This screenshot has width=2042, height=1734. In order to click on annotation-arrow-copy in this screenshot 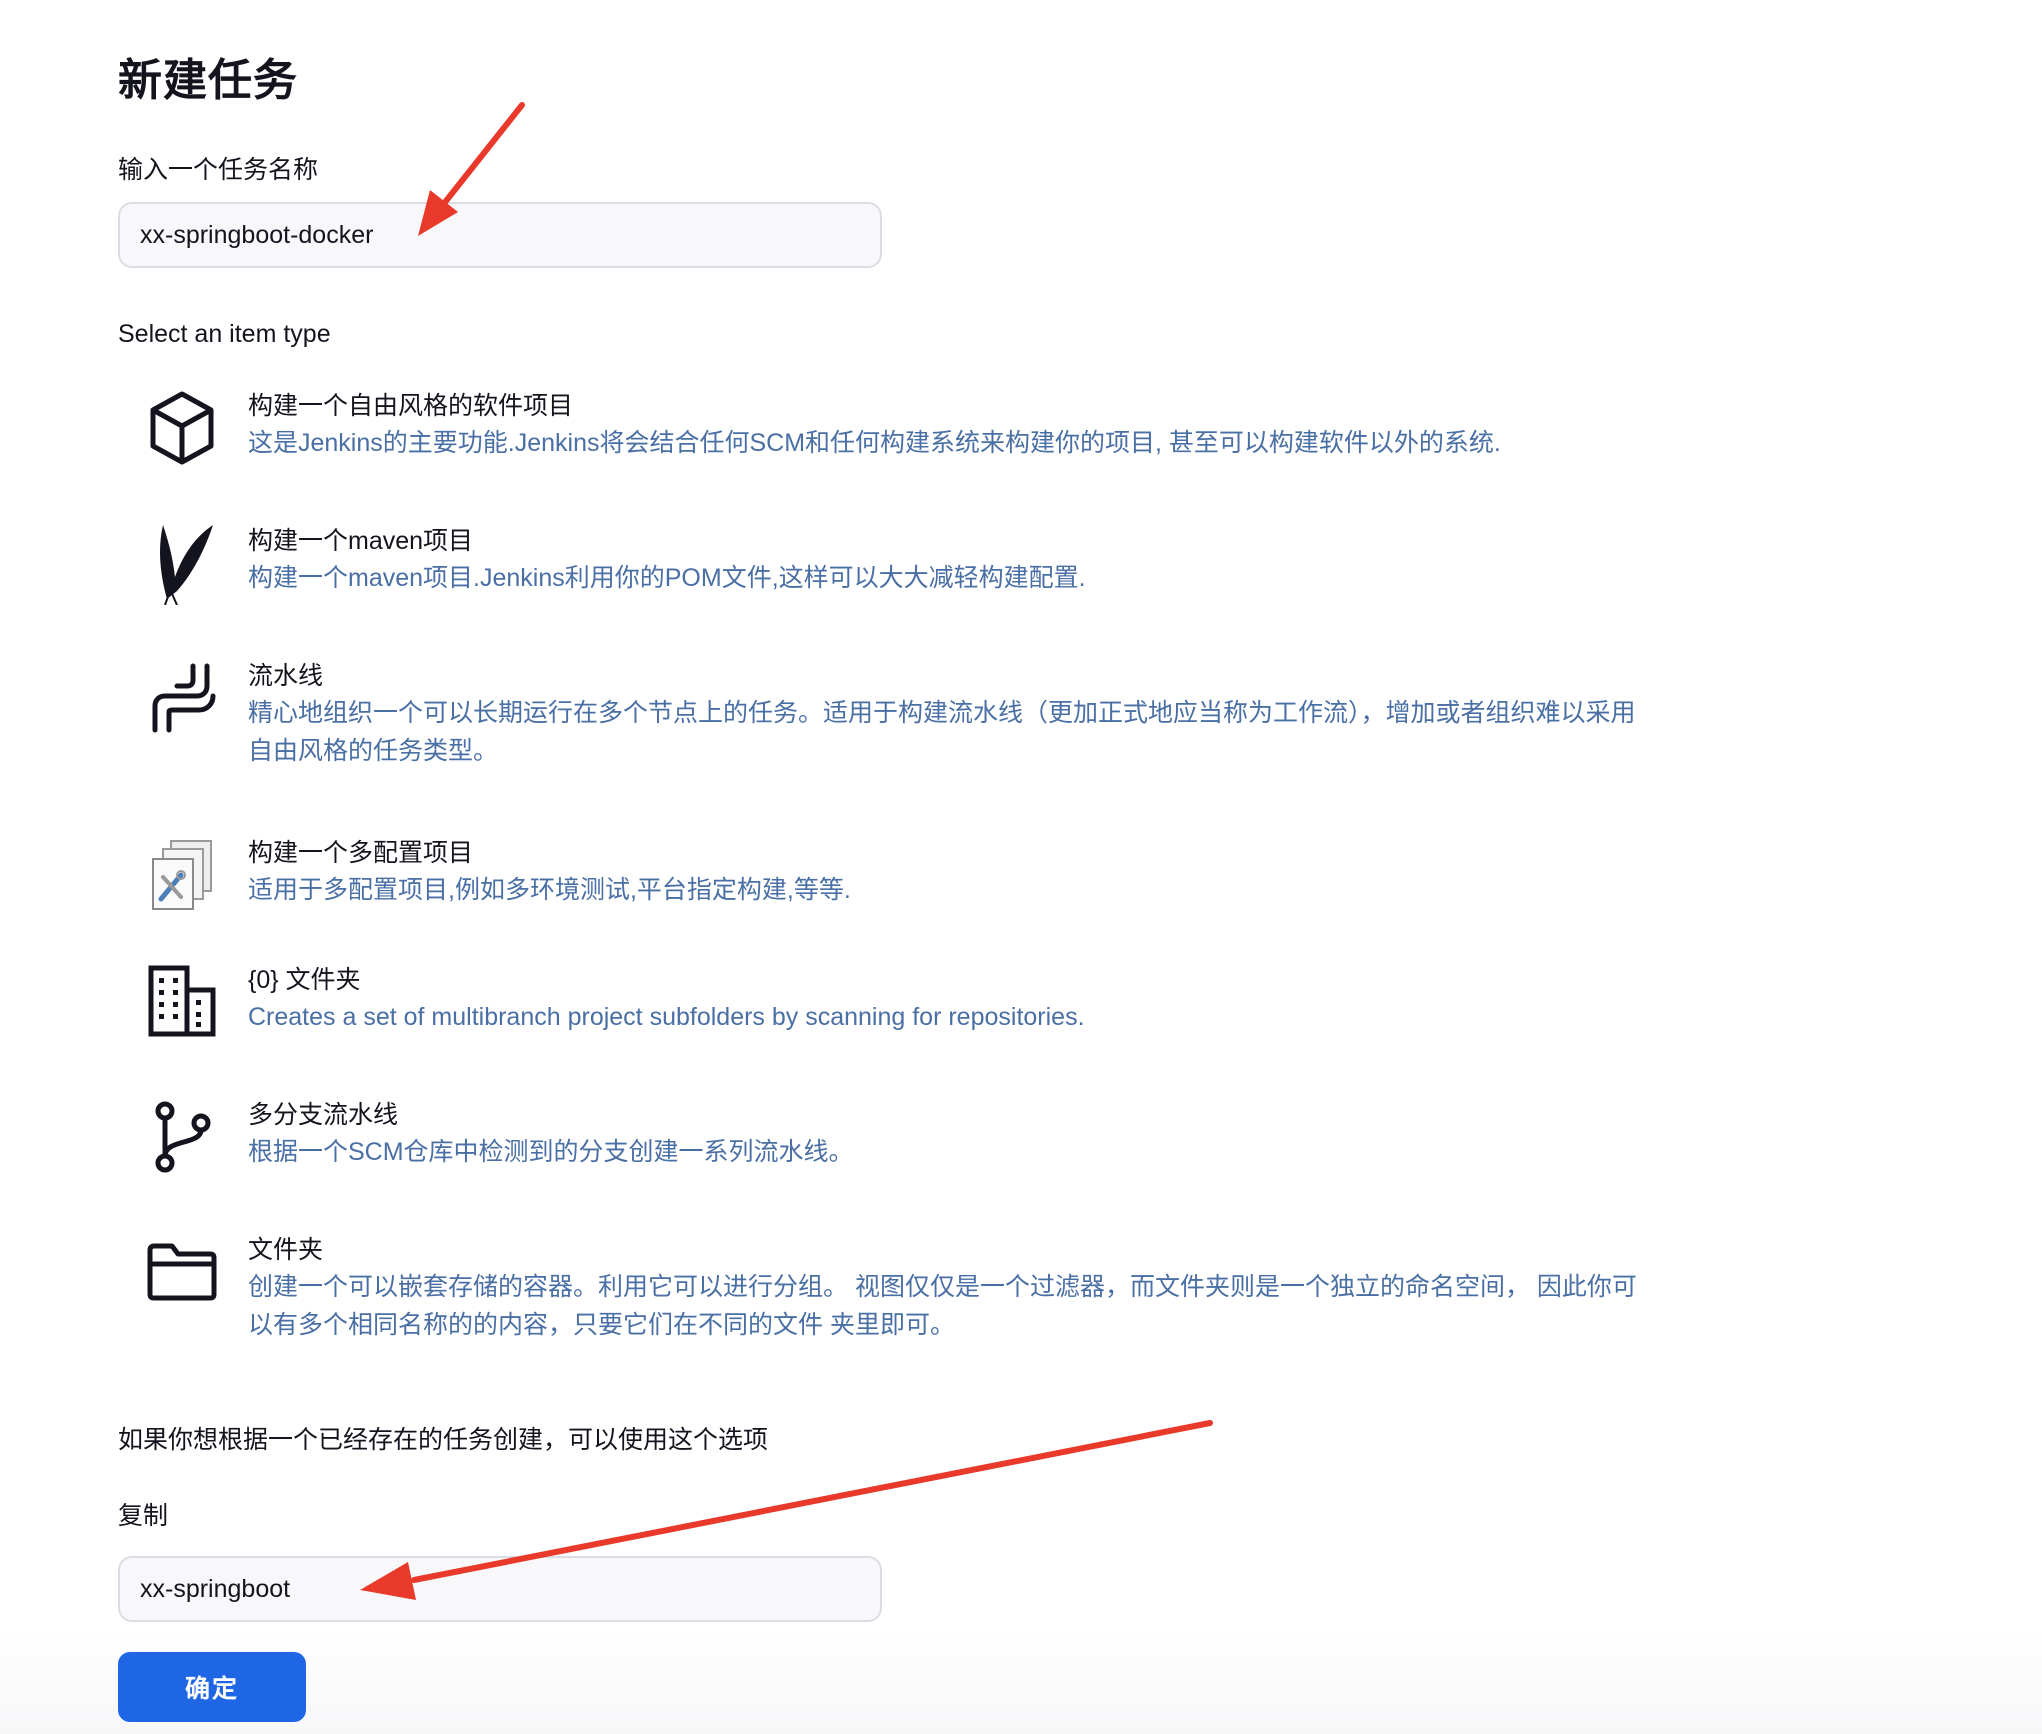, I will do `click(786, 1510)`.